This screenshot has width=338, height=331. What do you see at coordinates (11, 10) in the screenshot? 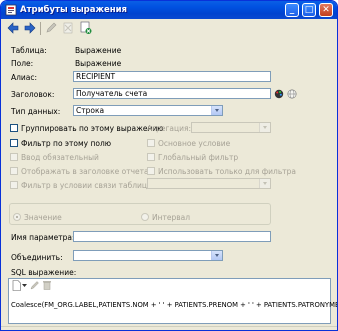
I see `app-icon` at bounding box center [11, 10].